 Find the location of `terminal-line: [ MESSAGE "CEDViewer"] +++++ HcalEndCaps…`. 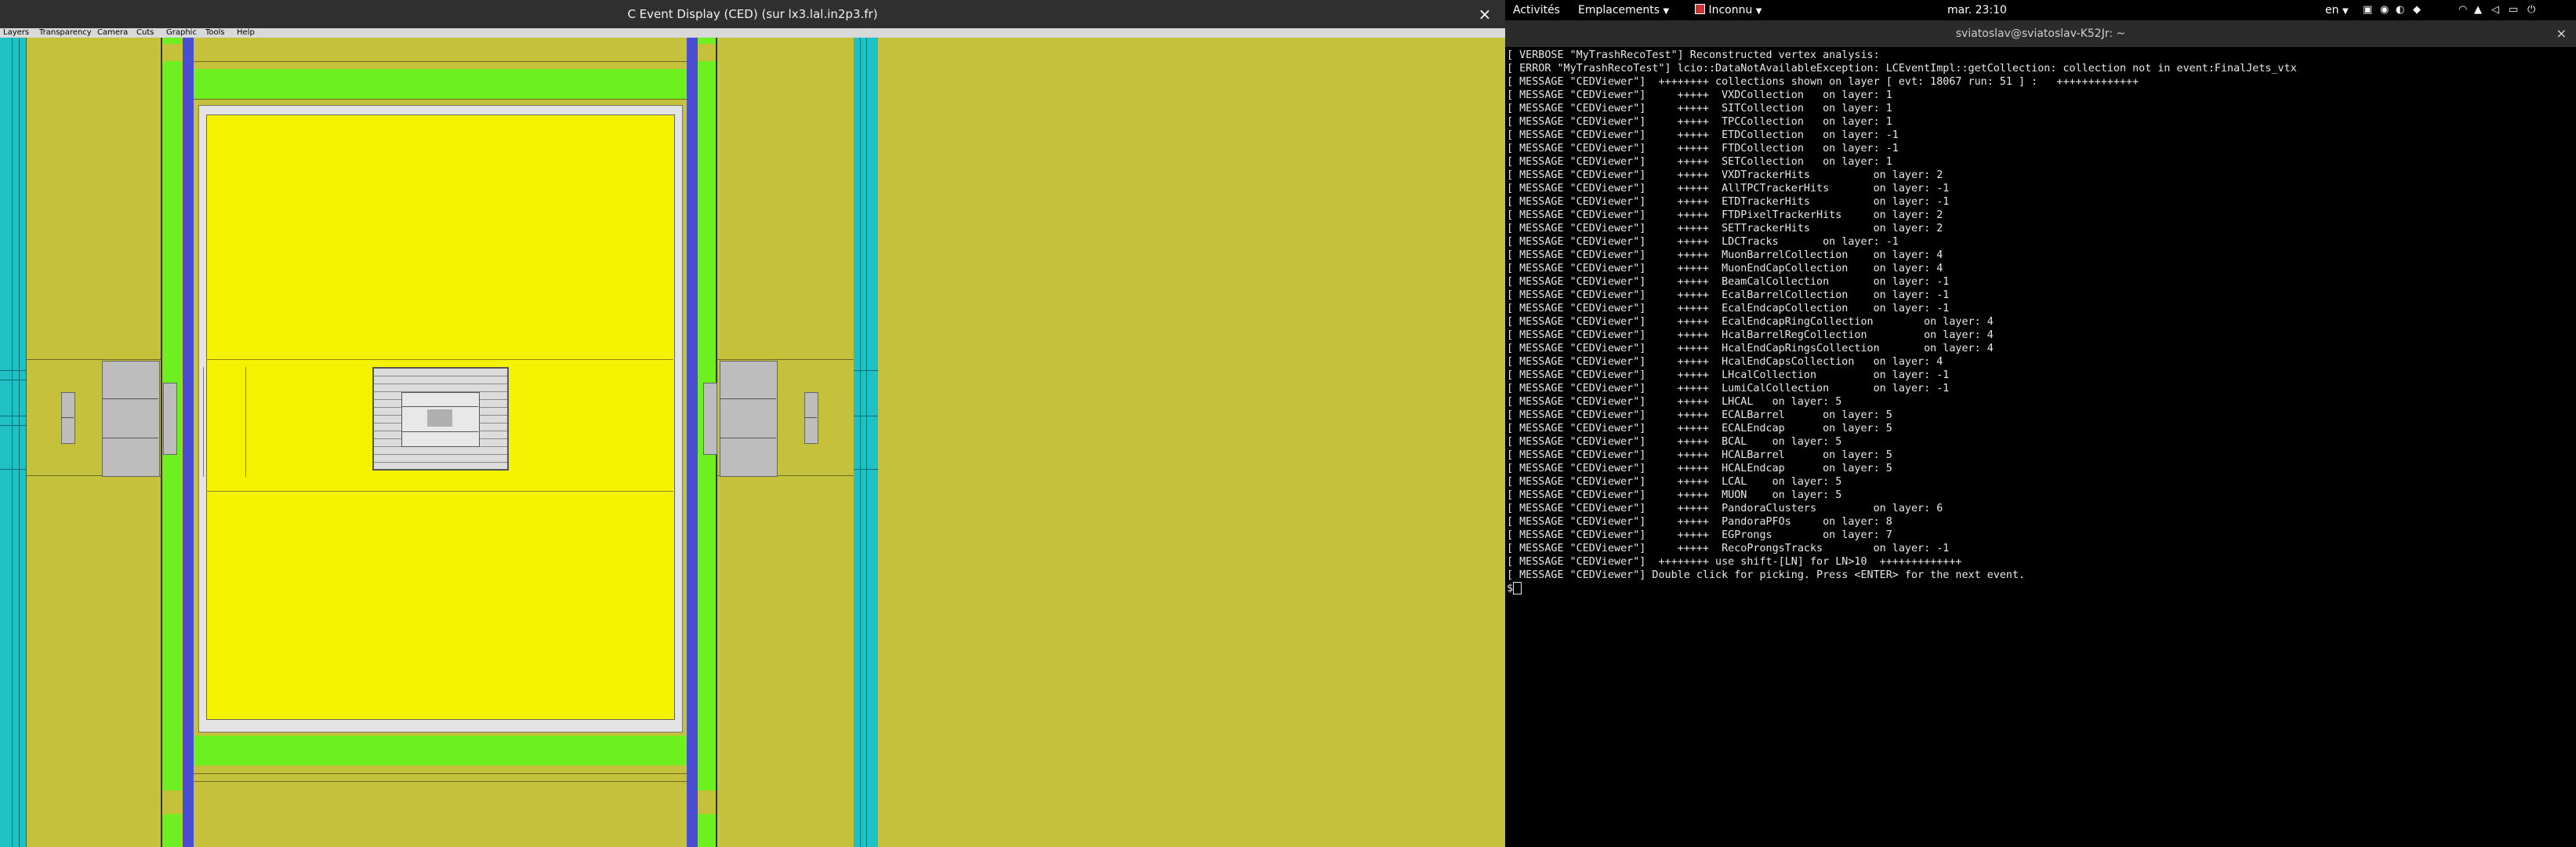

terminal-line: [ MESSAGE "CEDViewer"] +++++ HcalEndCaps… is located at coordinates (1725, 362).